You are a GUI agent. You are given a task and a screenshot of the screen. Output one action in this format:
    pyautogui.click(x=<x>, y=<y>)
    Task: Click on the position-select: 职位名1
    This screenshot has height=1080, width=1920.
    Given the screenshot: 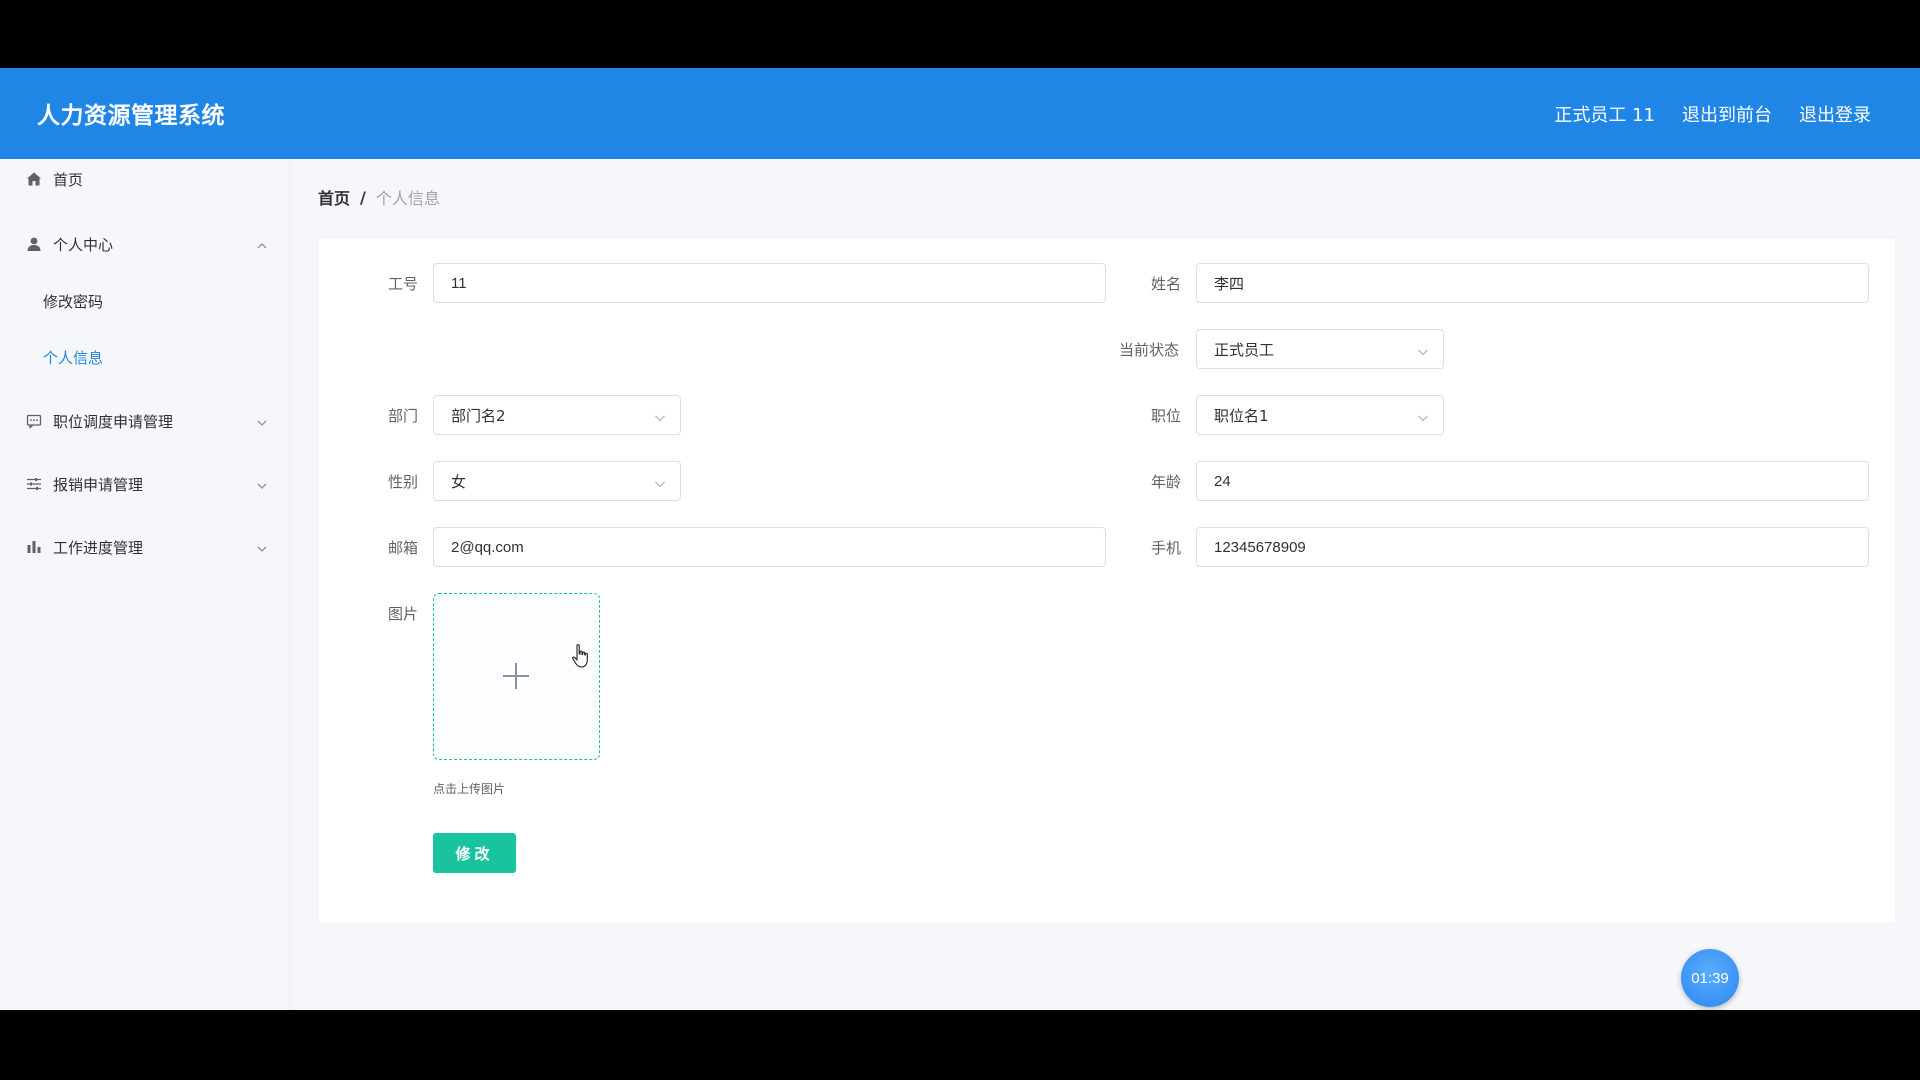 What is the action you would take?
    pyautogui.click(x=1320, y=415)
    